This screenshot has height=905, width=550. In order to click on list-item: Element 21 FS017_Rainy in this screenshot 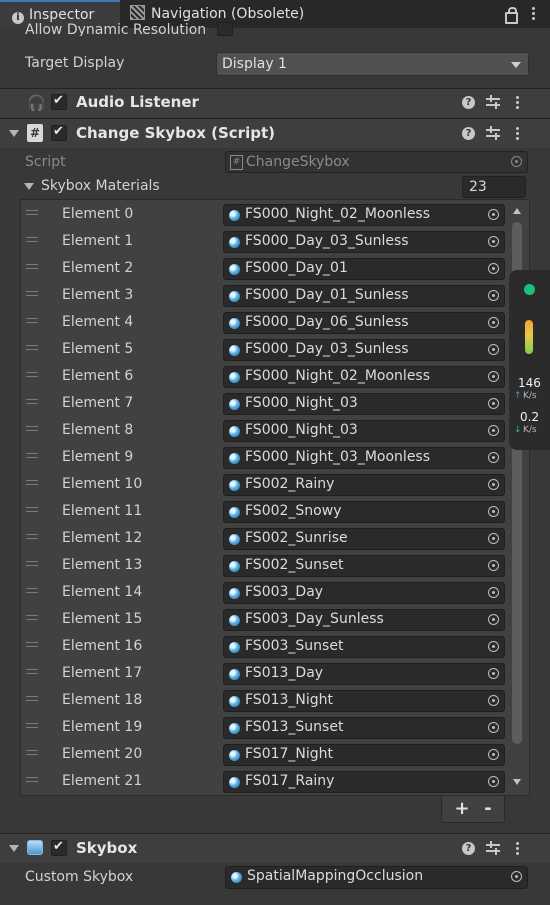, I will do `click(265, 781)`.